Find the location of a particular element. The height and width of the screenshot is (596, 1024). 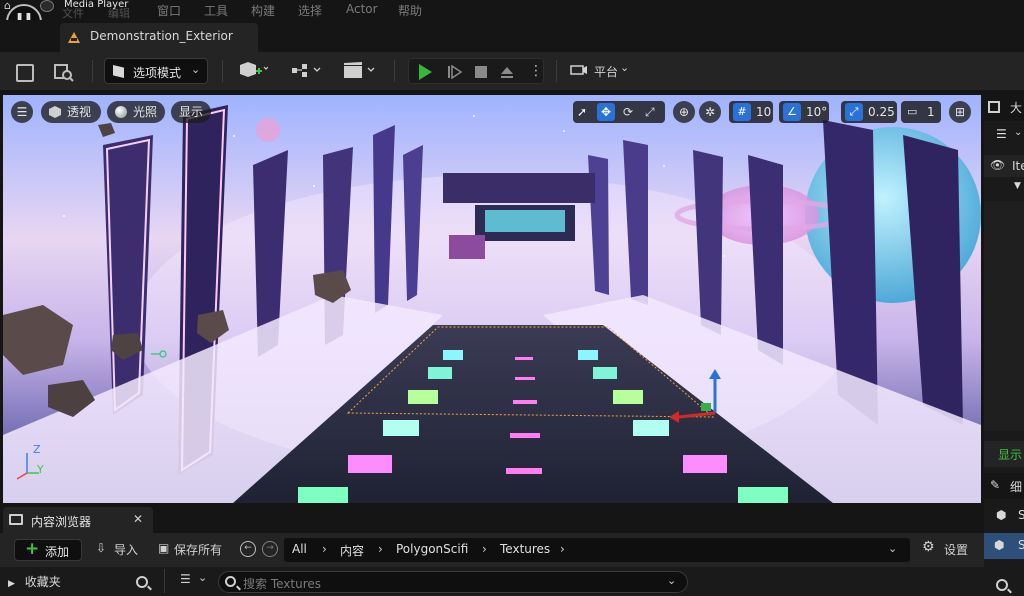

right-panel: 大 ☰ ⌄ 👁 Ite ▼ 显示 ✎ 细 ⬢ S ⬢ S is located at coordinates (1004, 345).